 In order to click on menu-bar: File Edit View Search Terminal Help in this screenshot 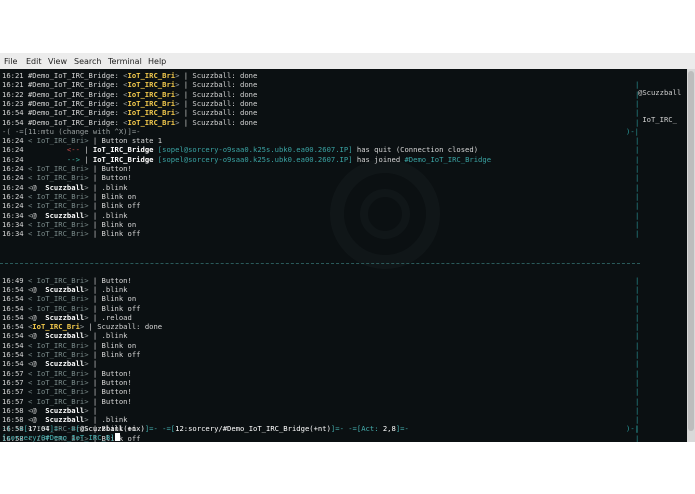, I will do `click(347, 61)`.